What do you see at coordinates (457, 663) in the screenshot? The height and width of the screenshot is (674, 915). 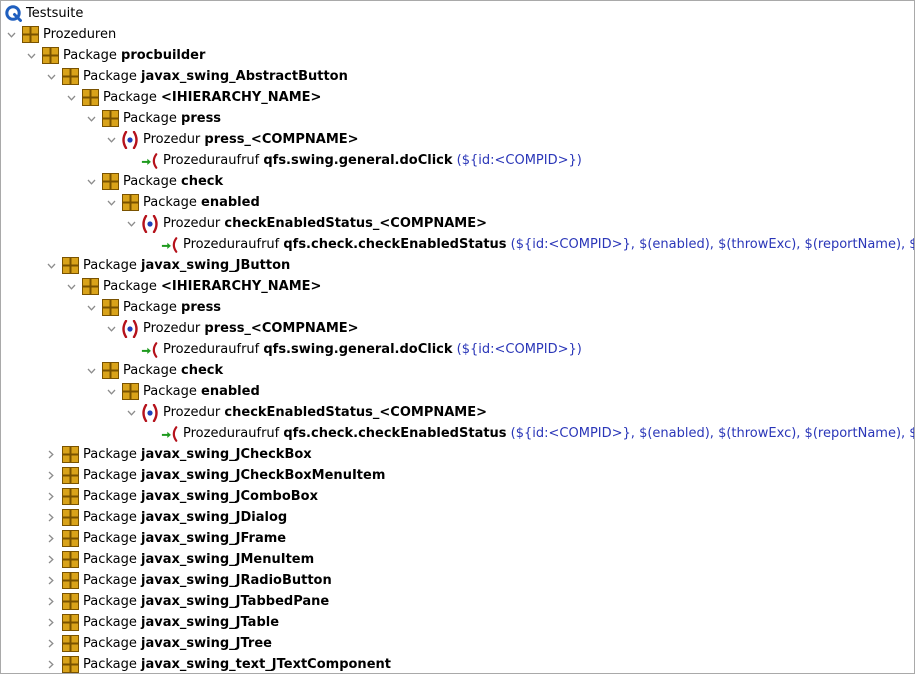 I see `tree-node: Package javax_swing_text_JTextComponent` at bounding box center [457, 663].